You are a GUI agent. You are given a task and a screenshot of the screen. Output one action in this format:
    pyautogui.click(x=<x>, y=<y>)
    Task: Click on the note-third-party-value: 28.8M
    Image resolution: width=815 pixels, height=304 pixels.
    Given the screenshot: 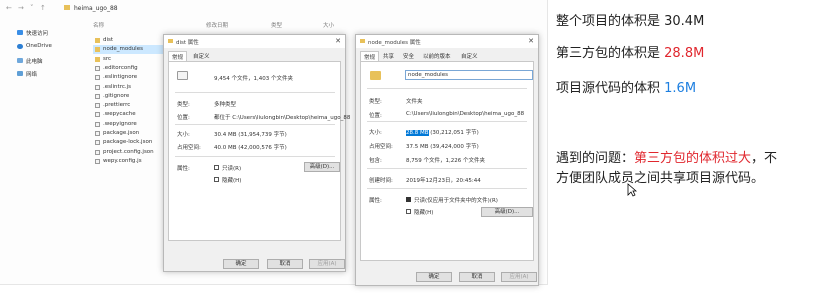 What is the action you would take?
    pyautogui.click(x=684, y=53)
    